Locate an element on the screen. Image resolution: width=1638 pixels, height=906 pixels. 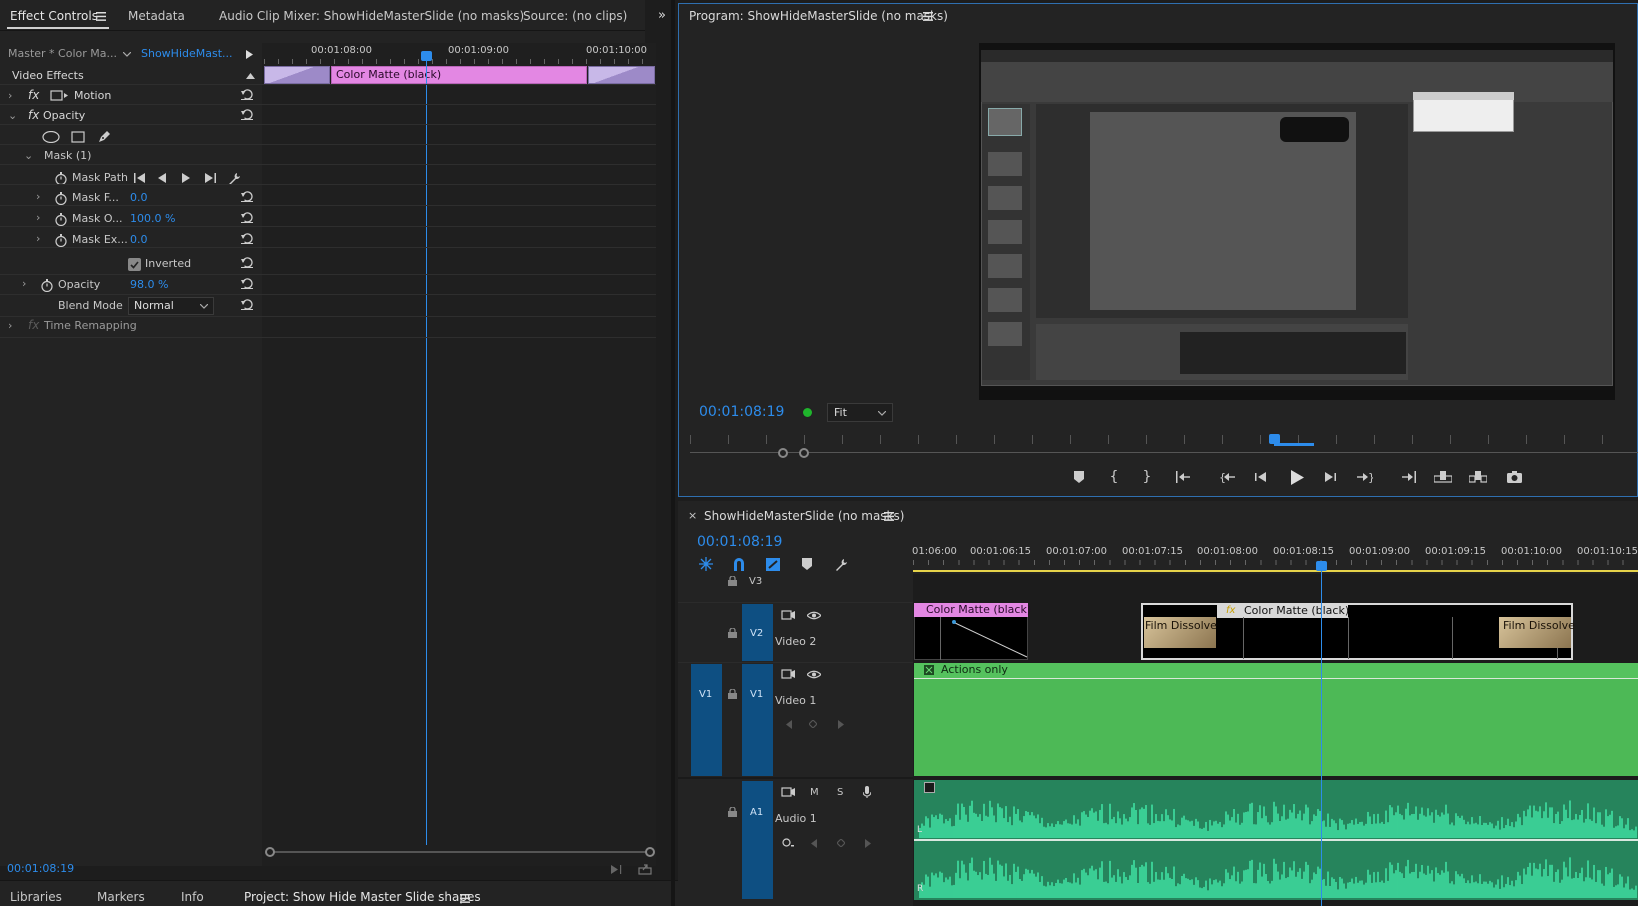
inverted-checkbox is located at coordinates (134, 264).